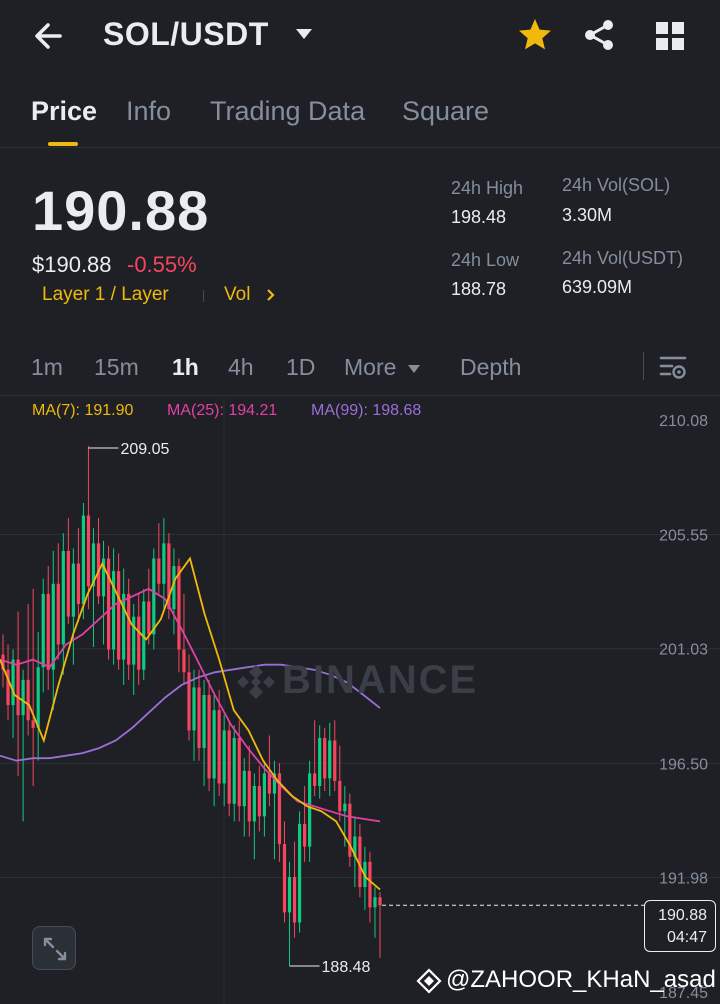  What do you see at coordinates (241, 367) in the screenshot?
I see `interval-4h: 4h` at bounding box center [241, 367].